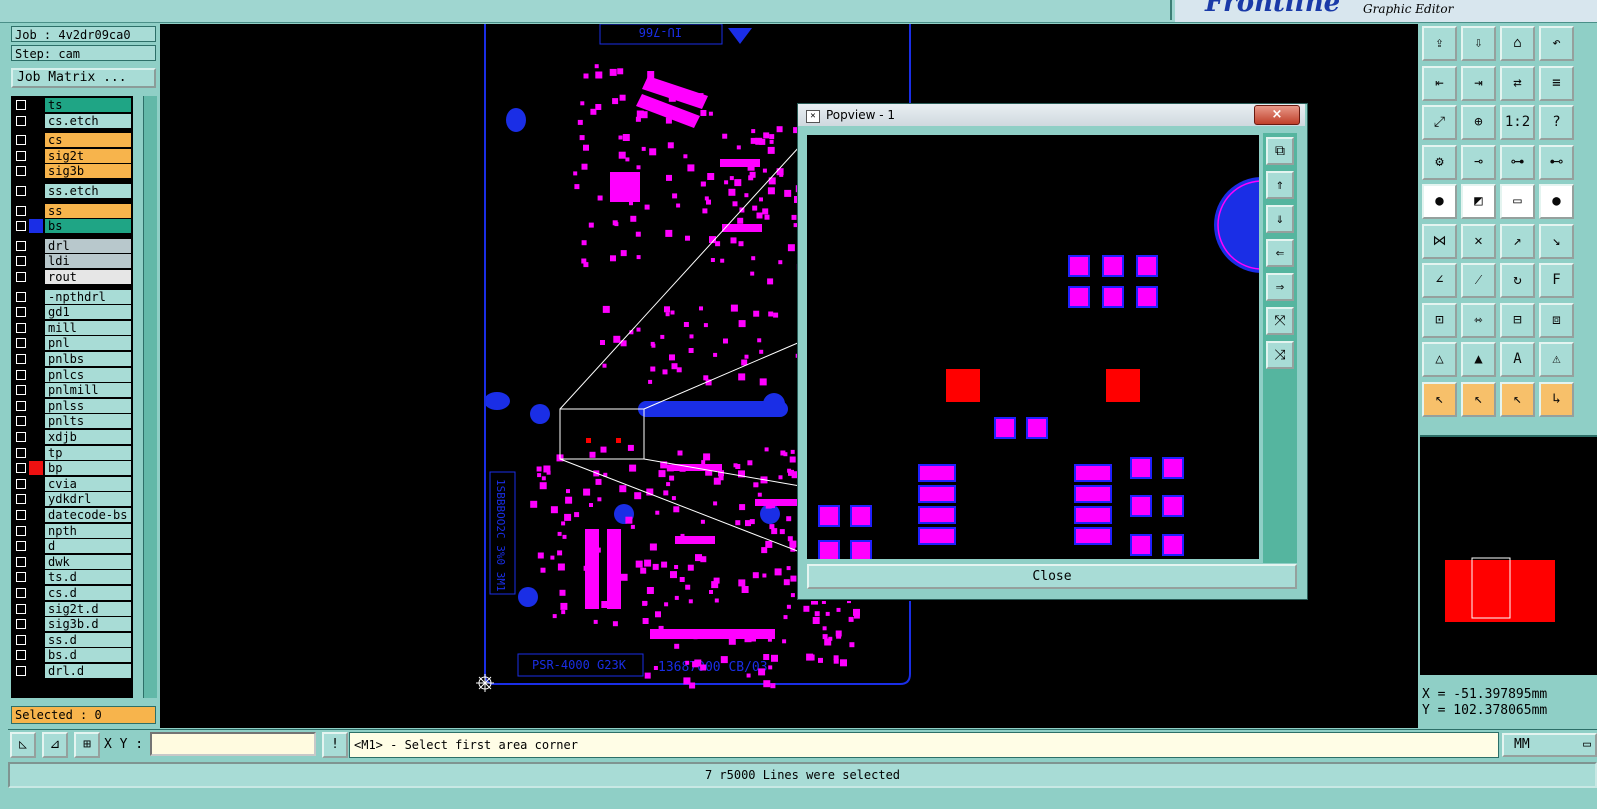 This screenshot has height=809, width=1597. What do you see at coordinates (335, 745) in the screenshot?
I see `alert-icon: !` at bounding box center [335, 745].